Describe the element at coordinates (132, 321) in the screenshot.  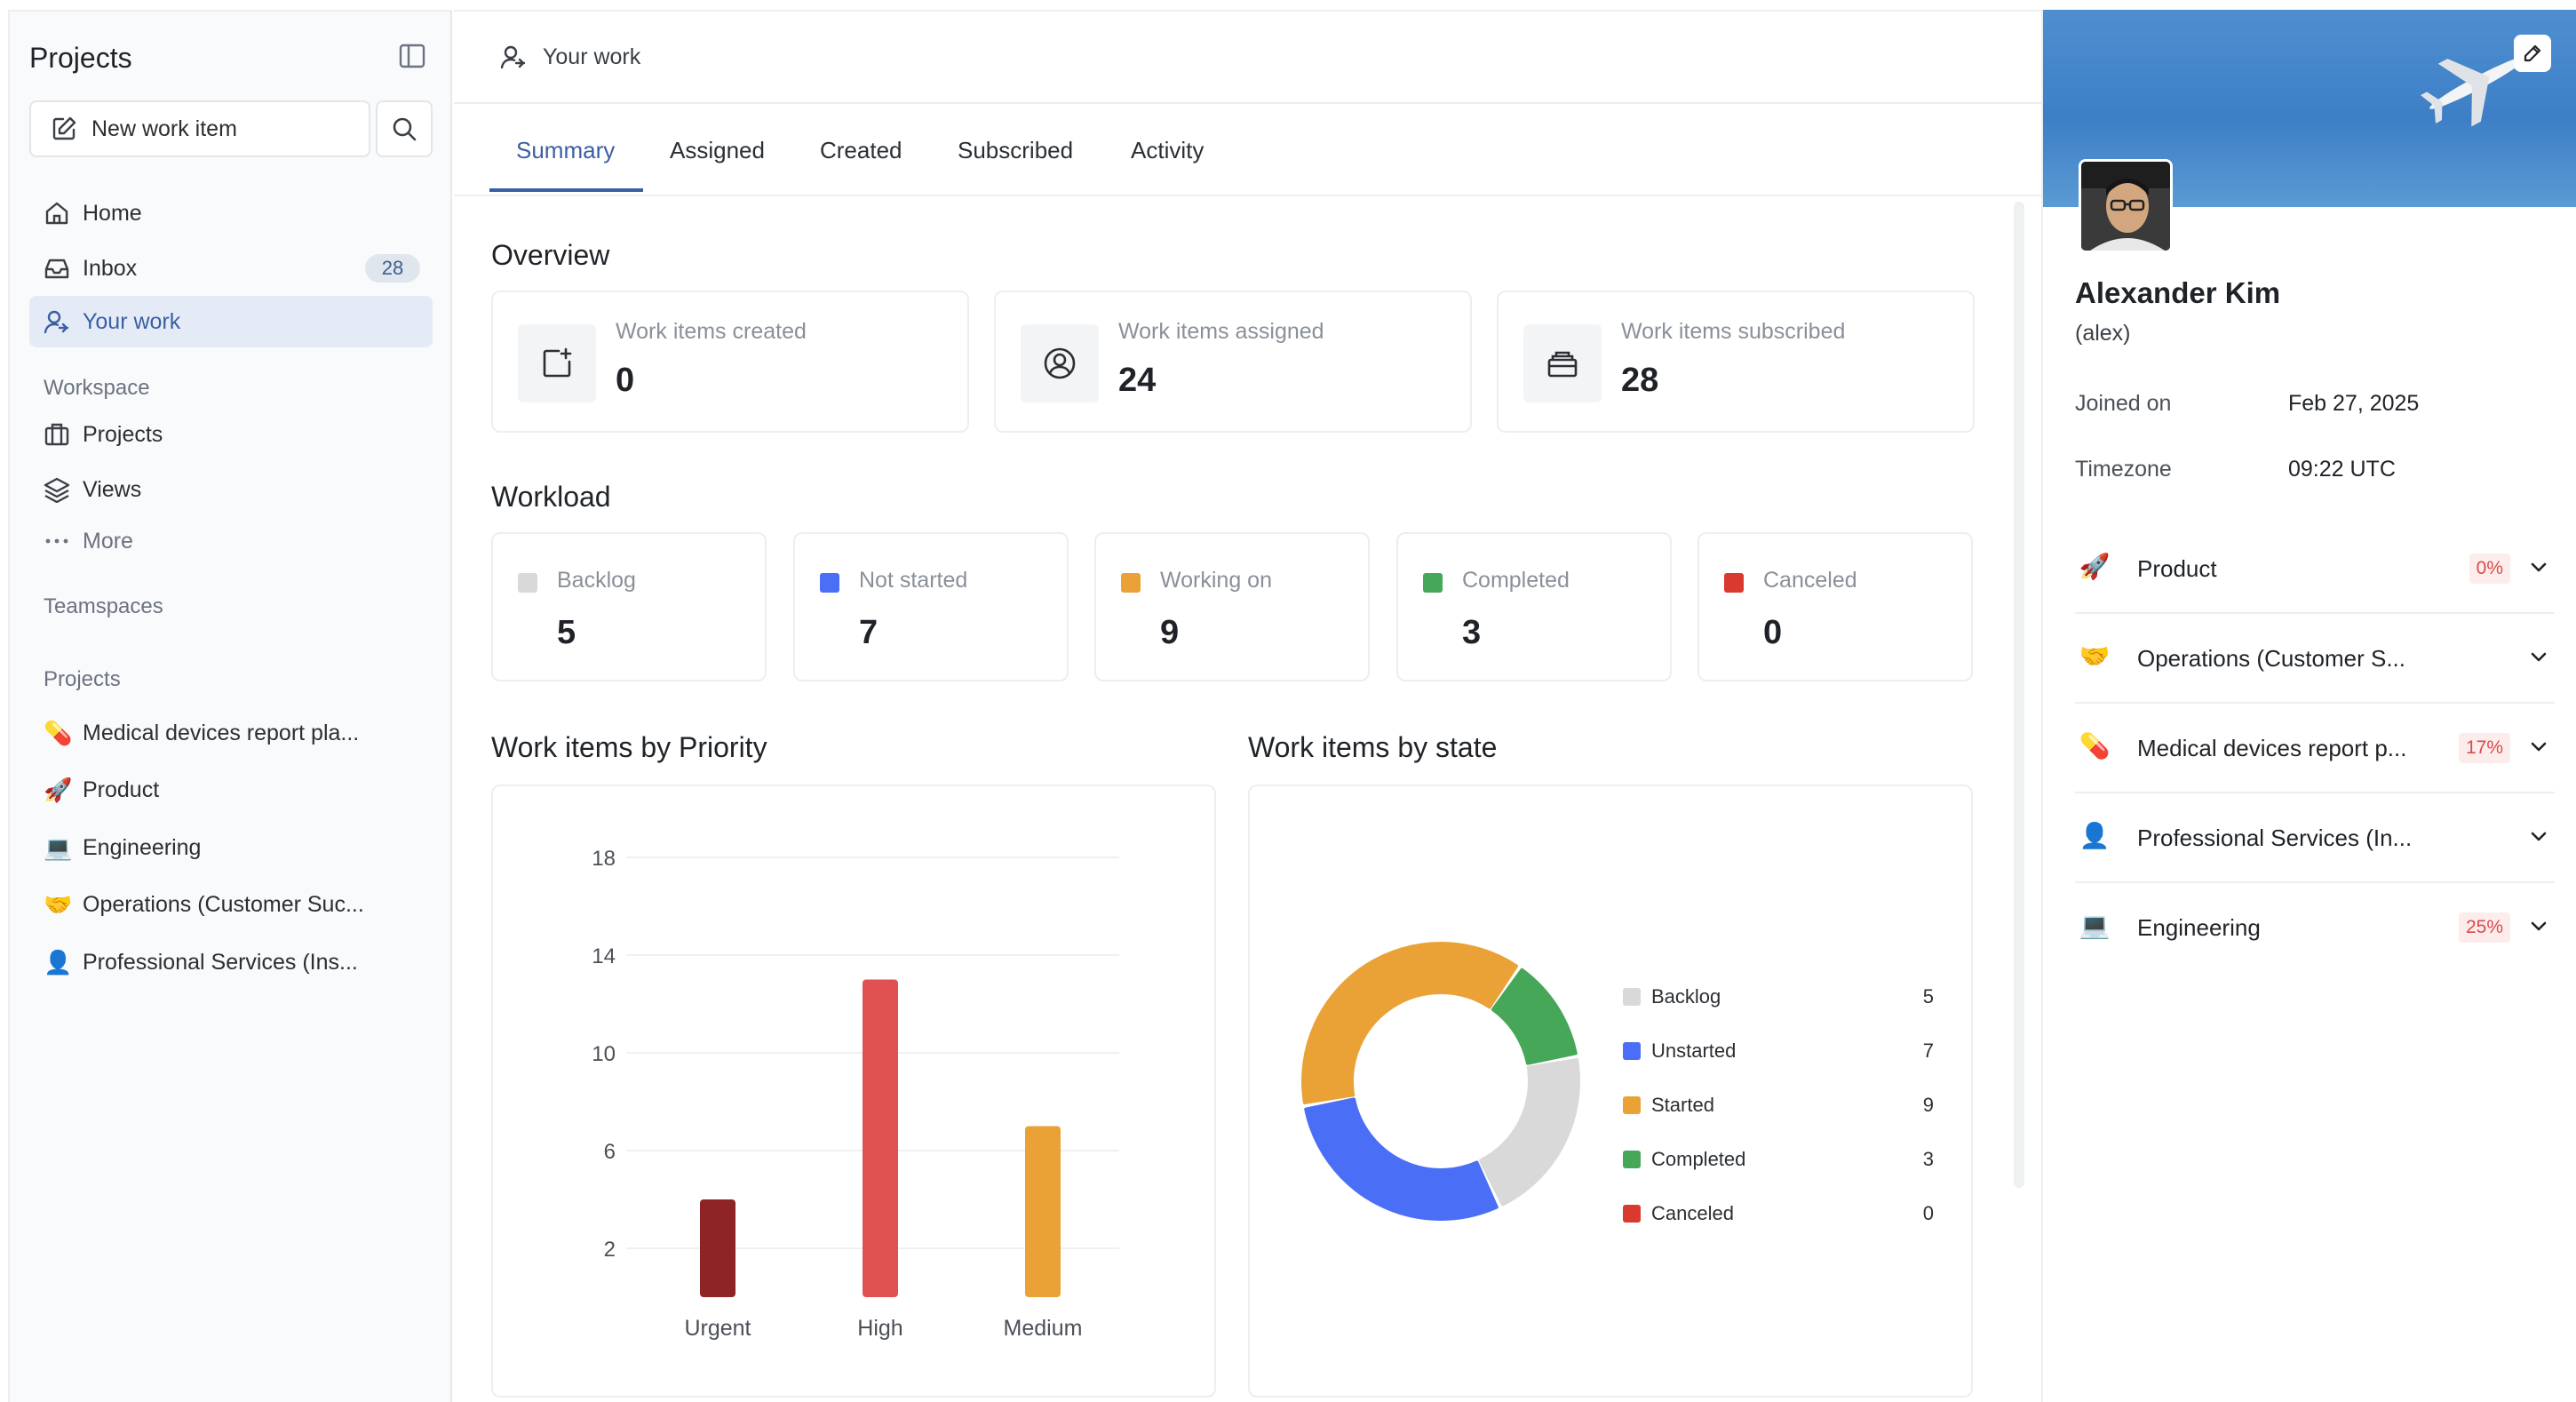
I see `nav-your-work-label: Your work` at that location.